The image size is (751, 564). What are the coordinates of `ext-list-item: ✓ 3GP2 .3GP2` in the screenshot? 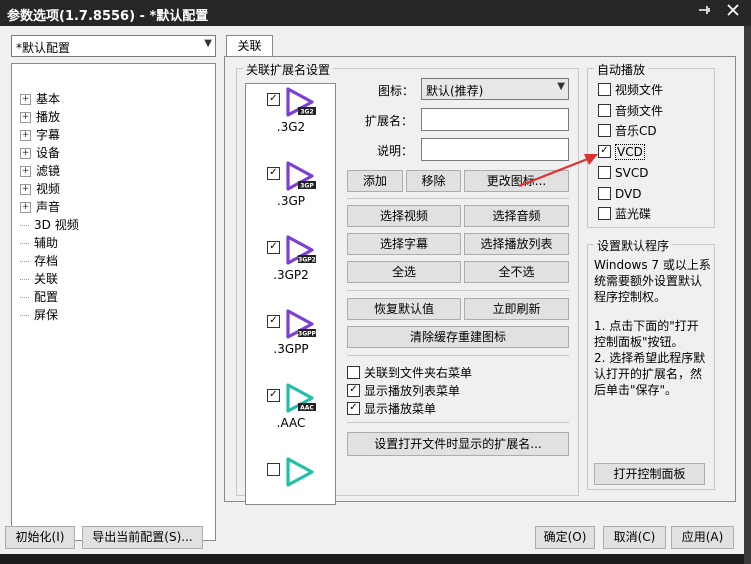 It's located at (283, 269).